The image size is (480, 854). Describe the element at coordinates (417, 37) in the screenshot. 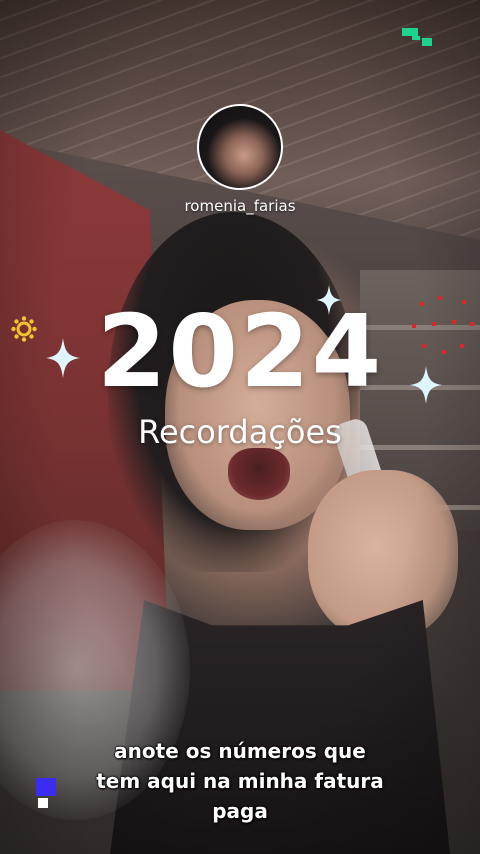

I see `app-logo-icon` at that location.